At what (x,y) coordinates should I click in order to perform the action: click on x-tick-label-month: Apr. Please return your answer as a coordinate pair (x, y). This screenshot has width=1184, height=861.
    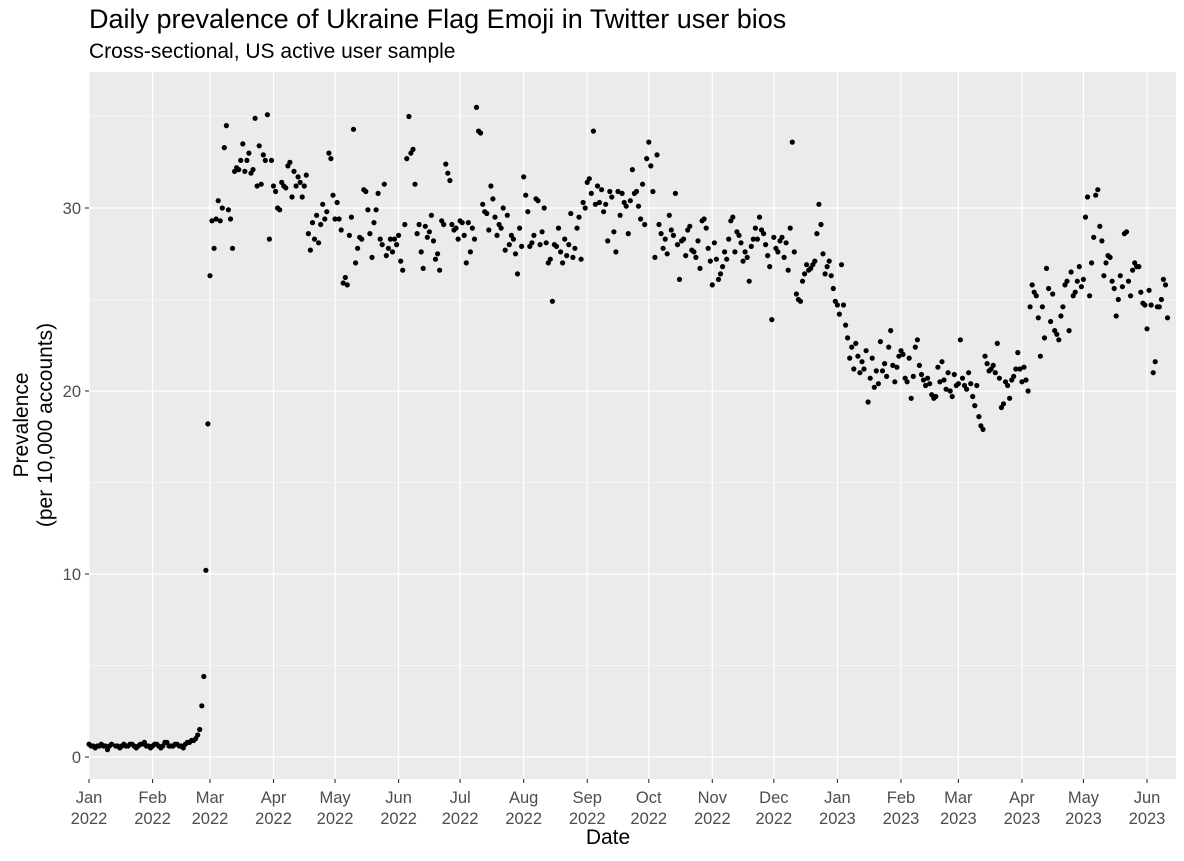
    Looking at the image, I should click on (1022, 798).